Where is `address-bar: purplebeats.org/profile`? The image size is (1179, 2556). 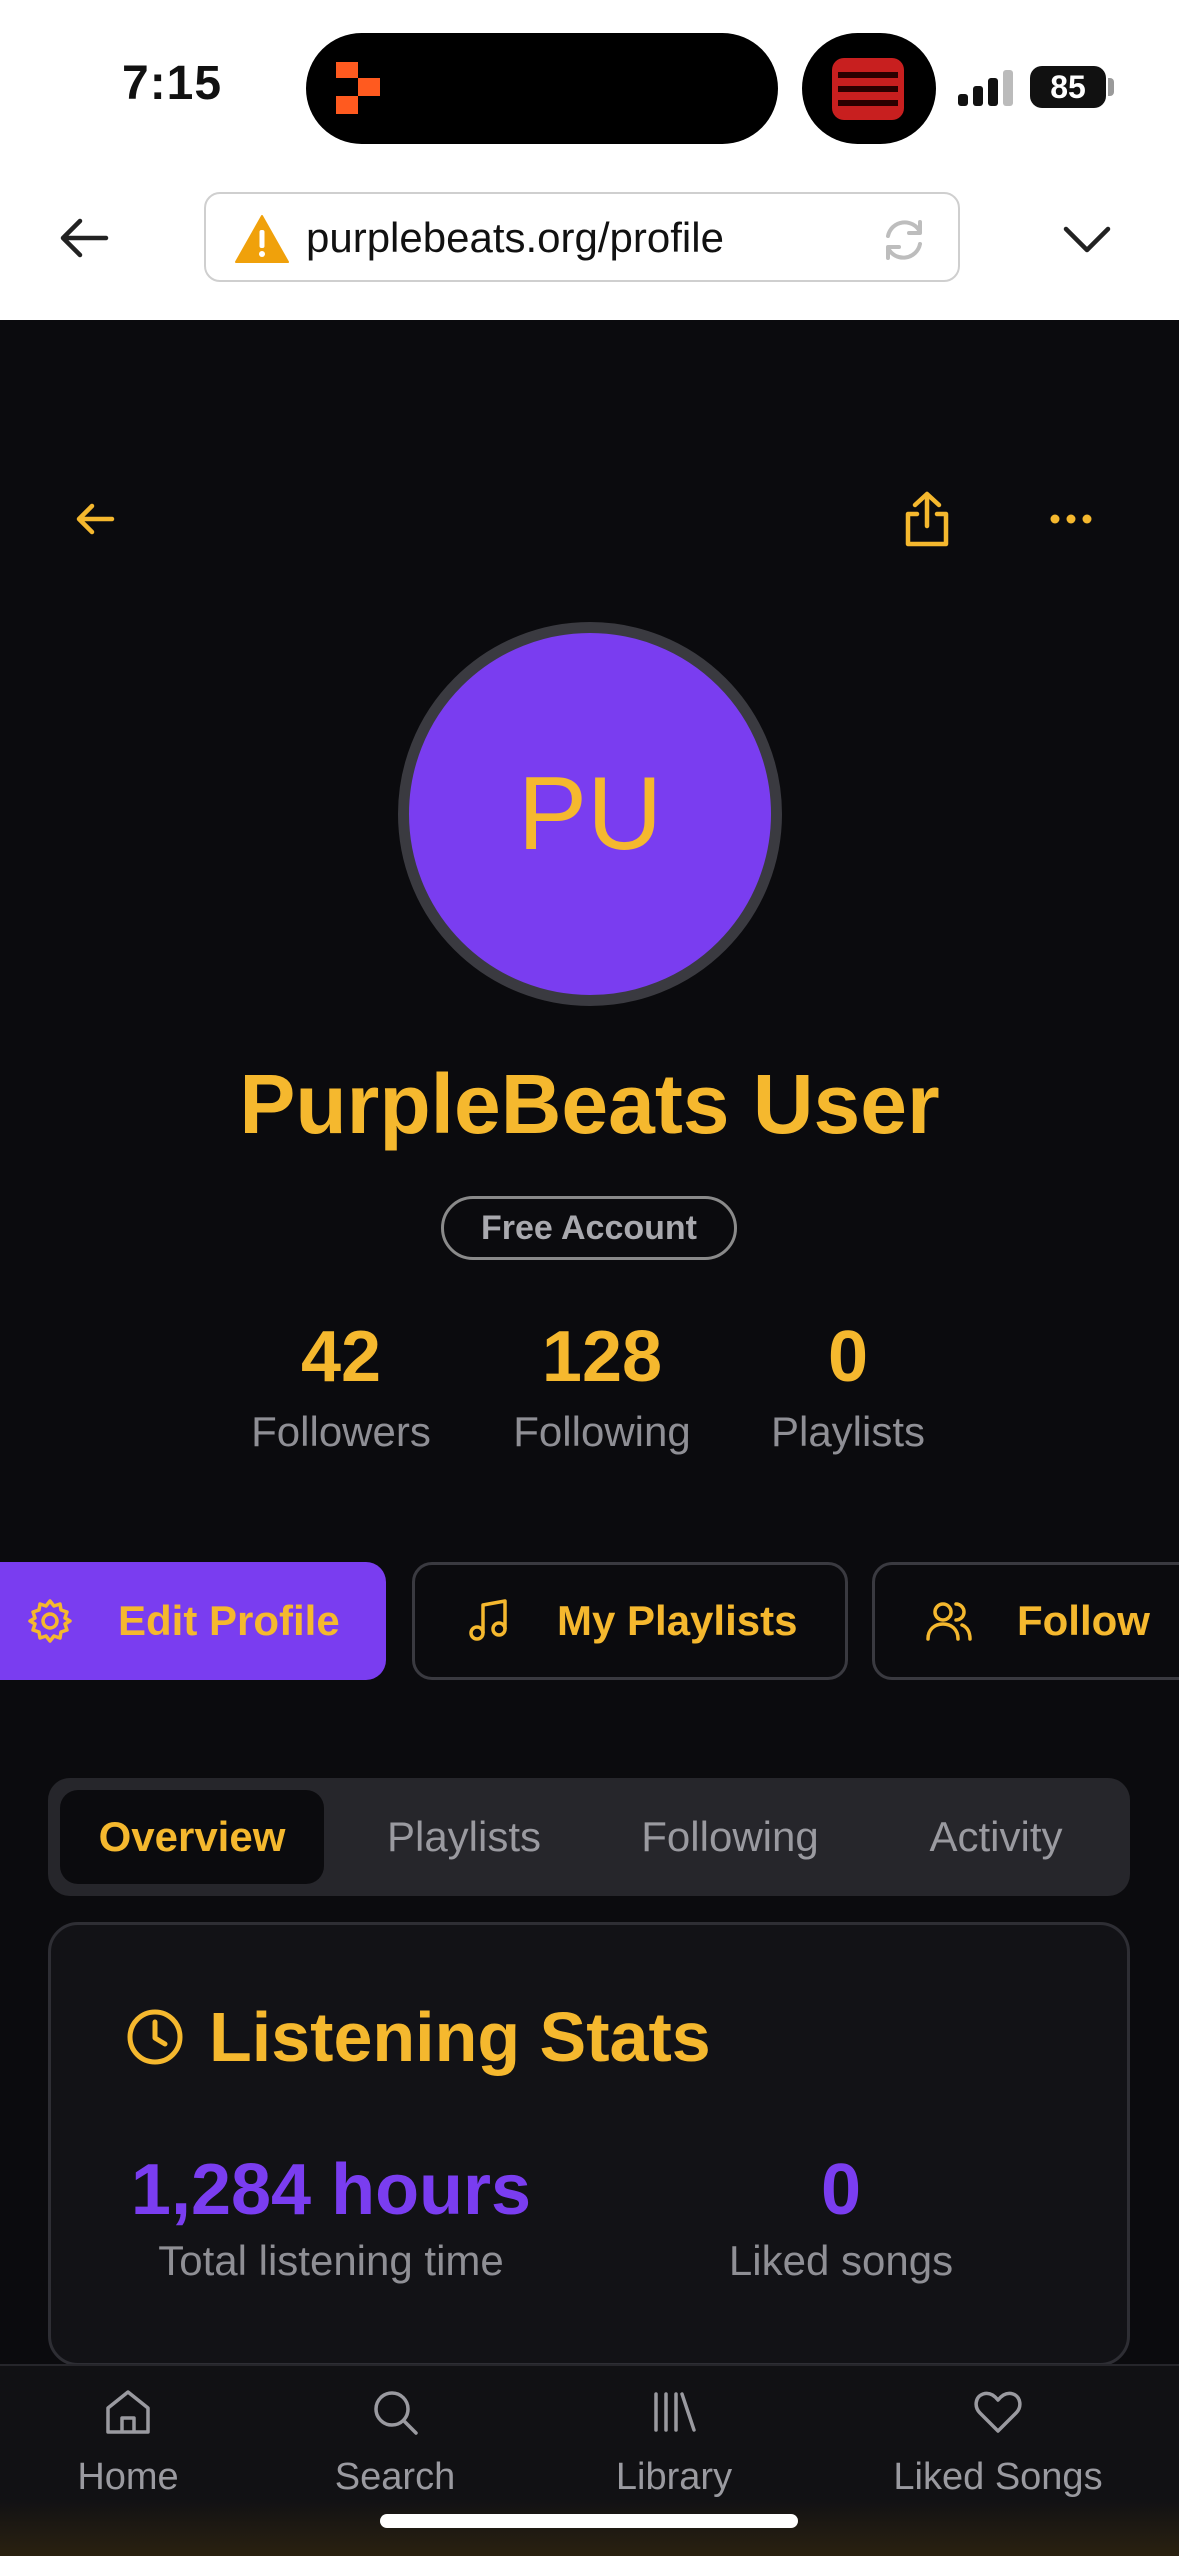
address-bar: purplebeats.org/profile is located at coordinates (582, 237).